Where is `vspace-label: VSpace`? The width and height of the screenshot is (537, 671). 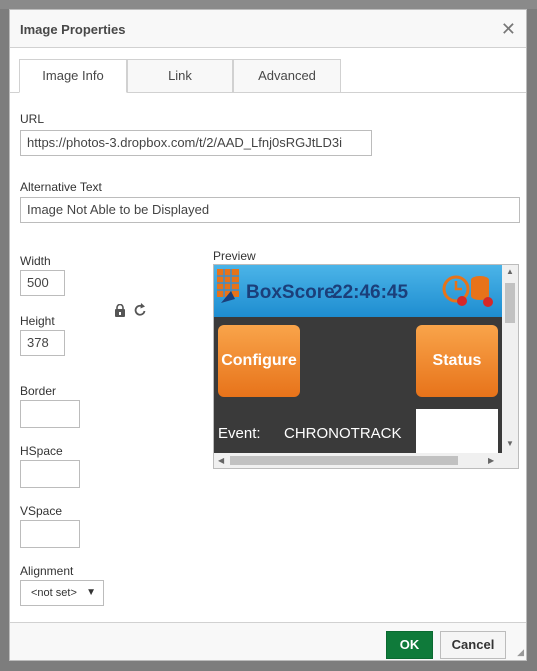 vspace-label: VSpace is located at coordinates (41, 511).